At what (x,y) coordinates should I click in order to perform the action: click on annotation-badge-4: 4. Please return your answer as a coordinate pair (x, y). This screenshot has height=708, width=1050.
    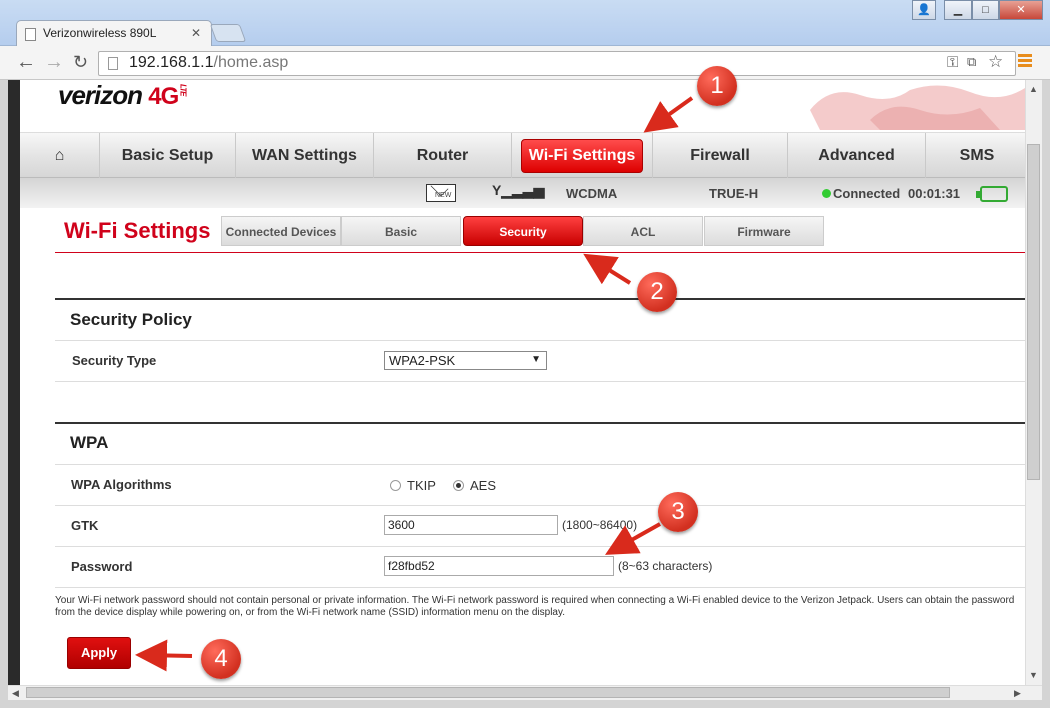
    Looking at the image, I should click on (221, 659).